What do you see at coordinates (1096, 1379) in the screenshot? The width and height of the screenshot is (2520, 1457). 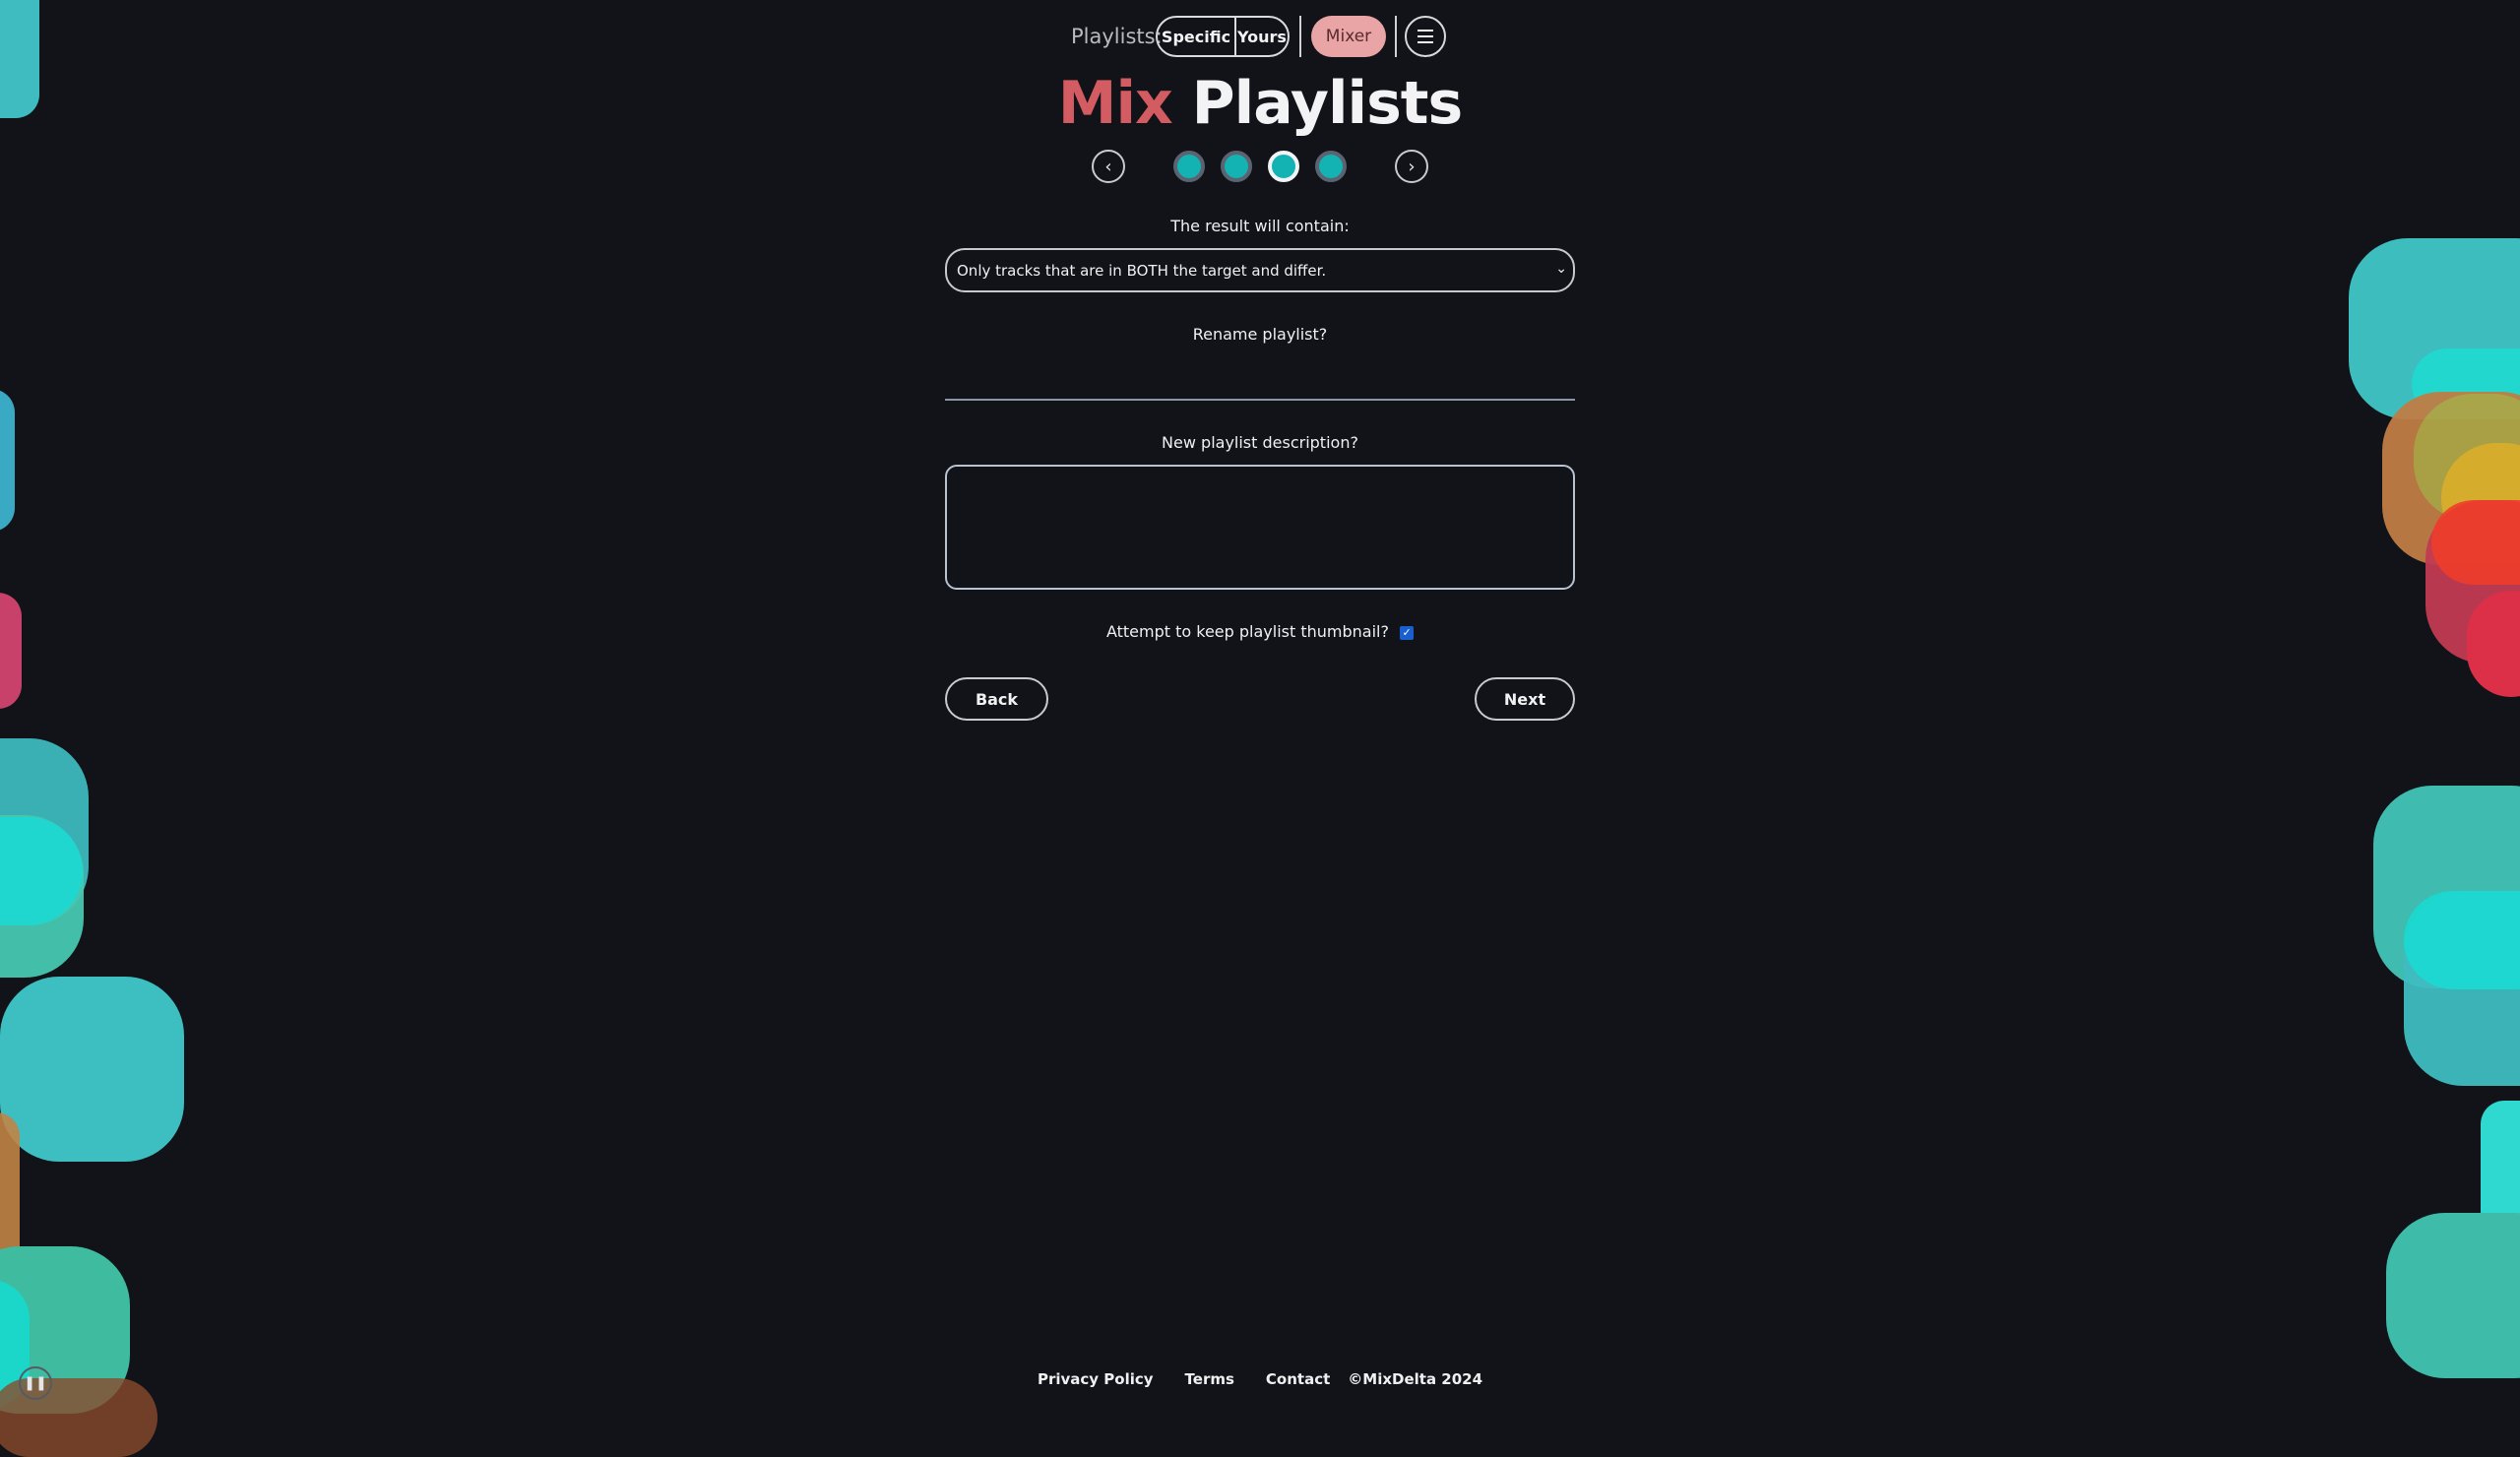 I see `privacy-policy-link: Privacy Policy` at bounding box center [1096, 1379].